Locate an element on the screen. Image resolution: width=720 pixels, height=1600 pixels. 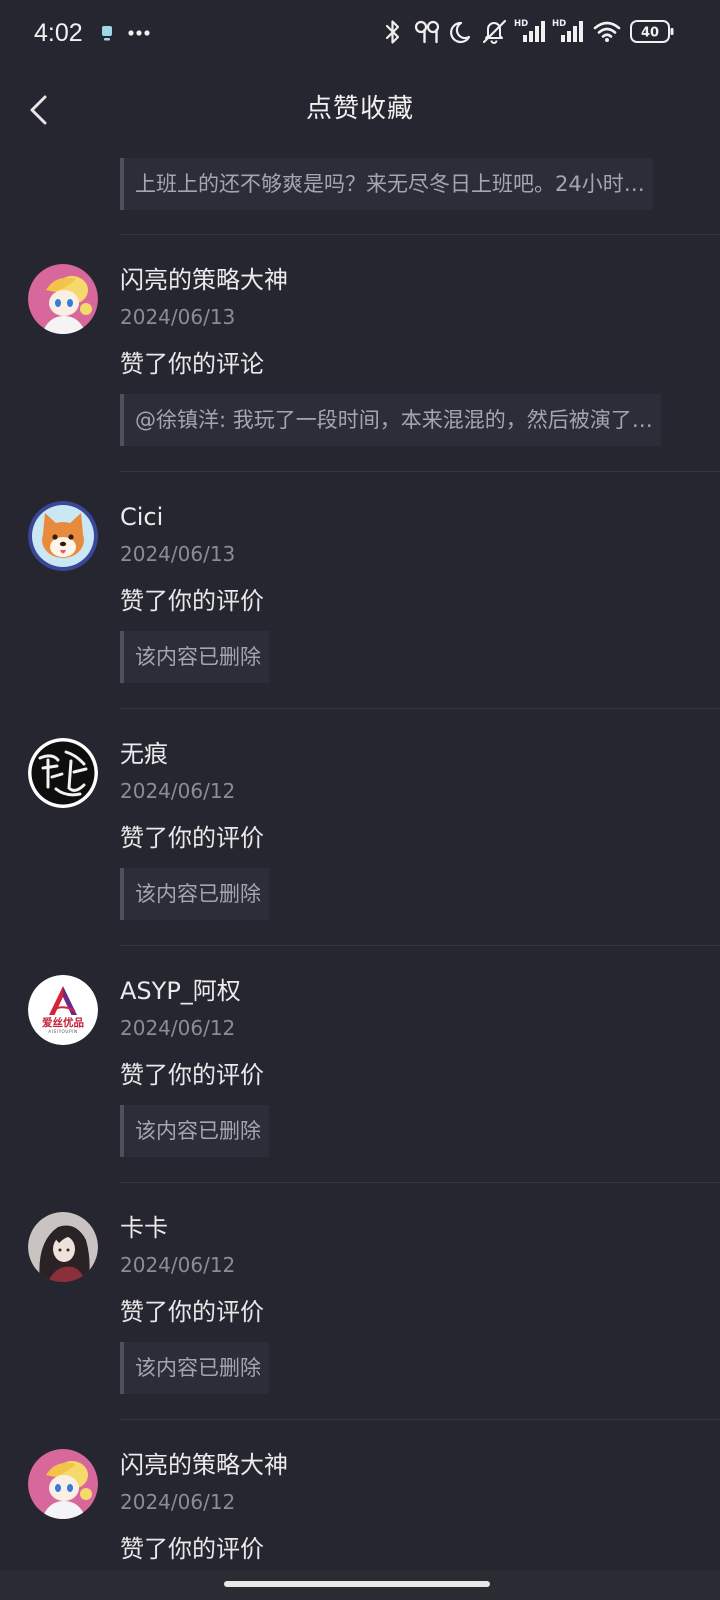
home-indicator is located at coordinates (357, 1584).